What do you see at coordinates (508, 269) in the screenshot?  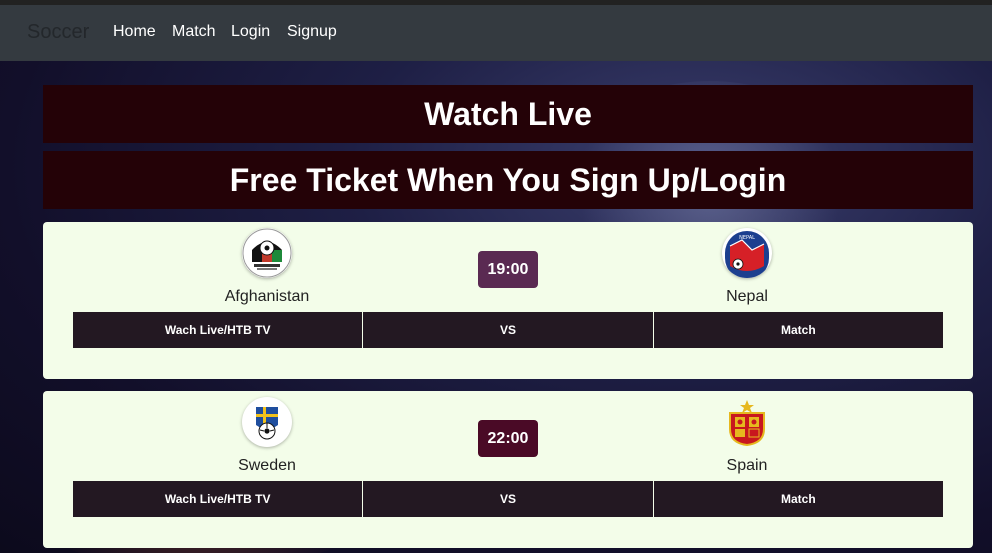 I see `match-time-badge: 19:00` at bounding box center [508, 269].